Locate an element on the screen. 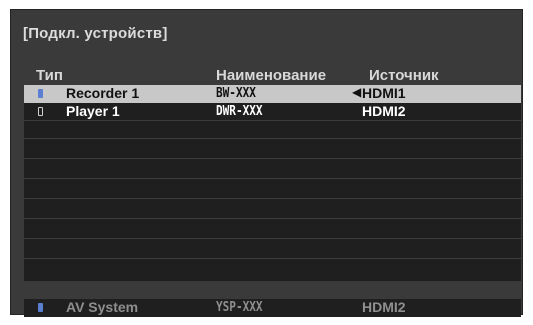  av-system-icon is located at coordinates (40, 307).